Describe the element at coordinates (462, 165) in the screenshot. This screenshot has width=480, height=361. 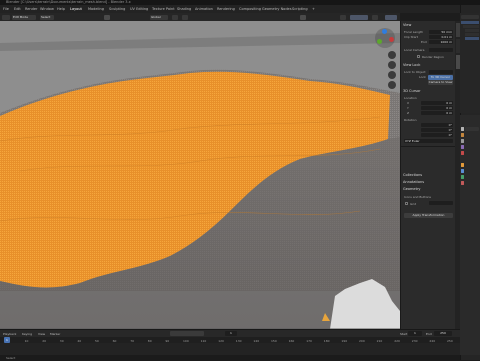
I see `object-properties-icon` at that location.